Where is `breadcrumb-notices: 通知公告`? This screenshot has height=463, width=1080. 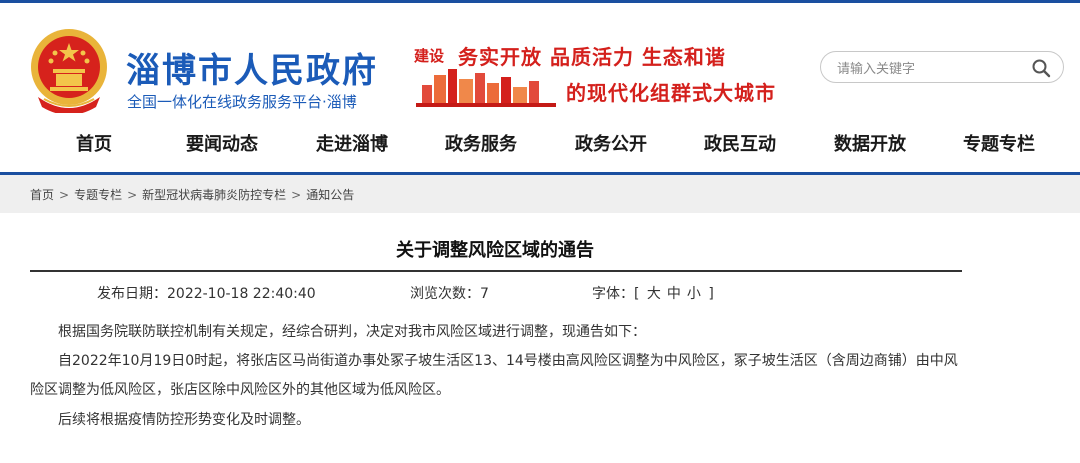
breadcrumb-notices: 通知公告 is located at coordinates (330, 195).